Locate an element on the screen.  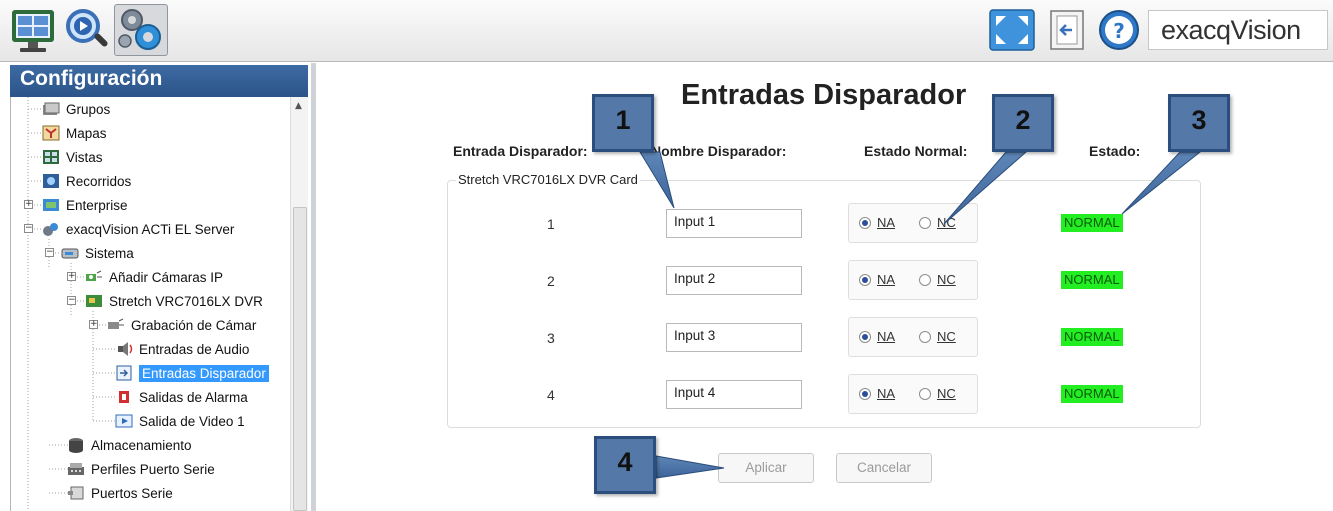
tree-item-label: Perfiles Puerto Serie is located at coordinates (153, 469).